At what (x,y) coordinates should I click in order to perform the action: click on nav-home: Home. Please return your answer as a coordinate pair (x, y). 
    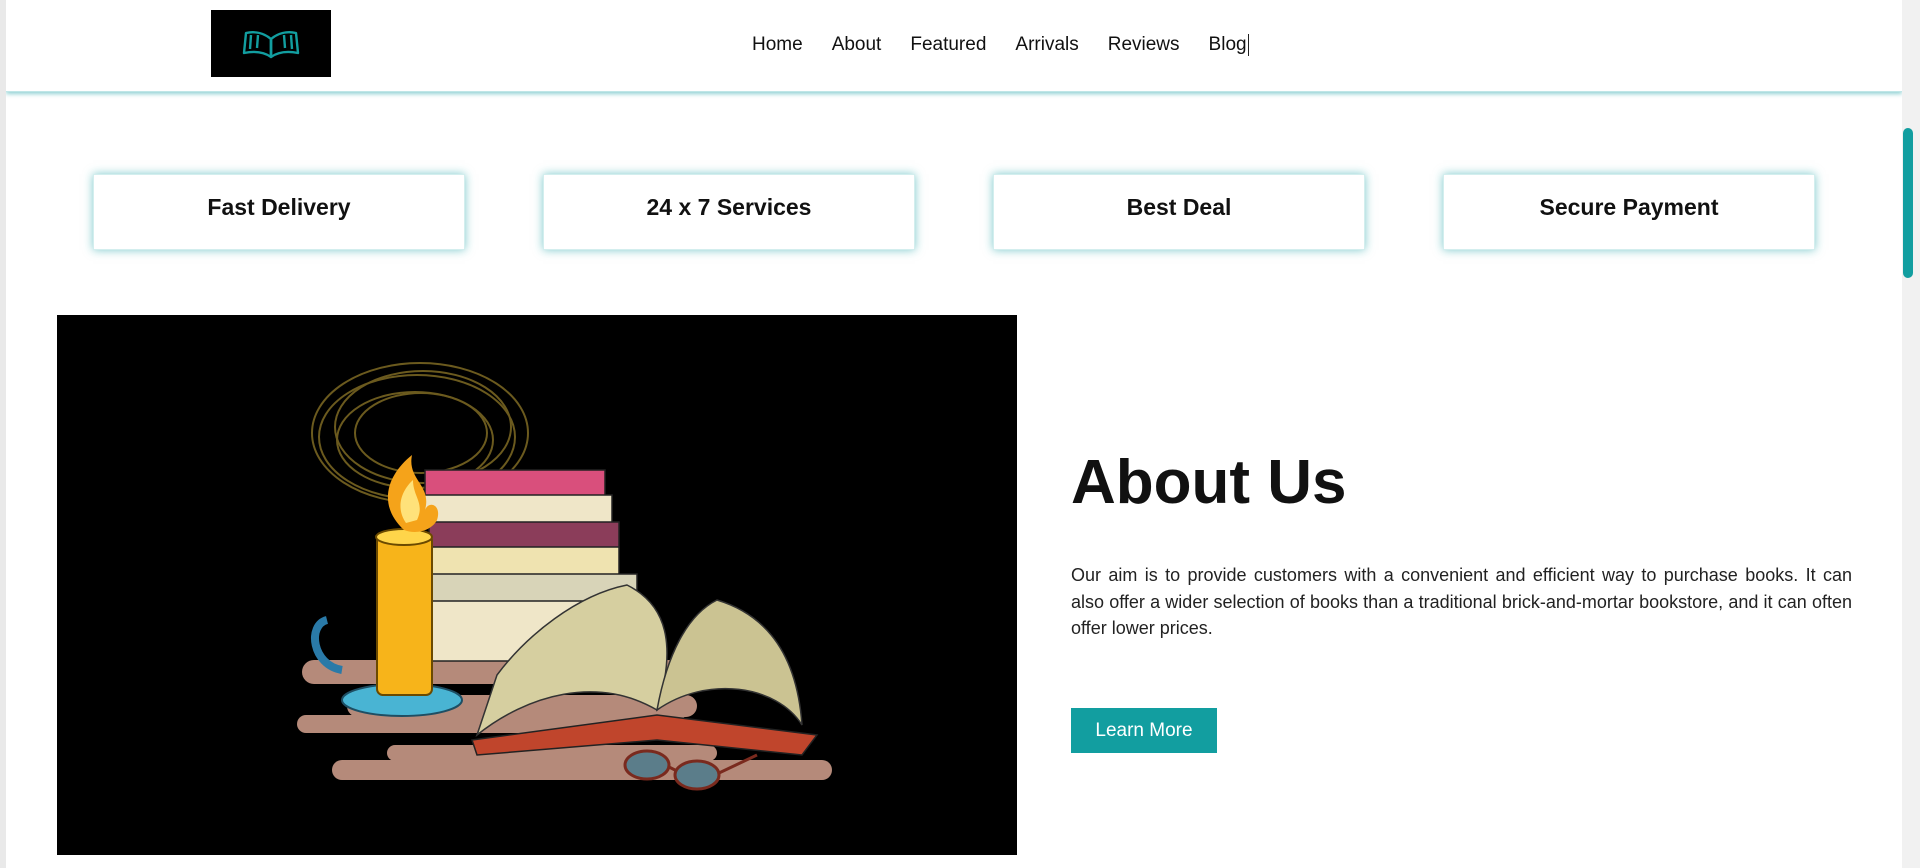
    Looking at the image, I should click on (777, 45).